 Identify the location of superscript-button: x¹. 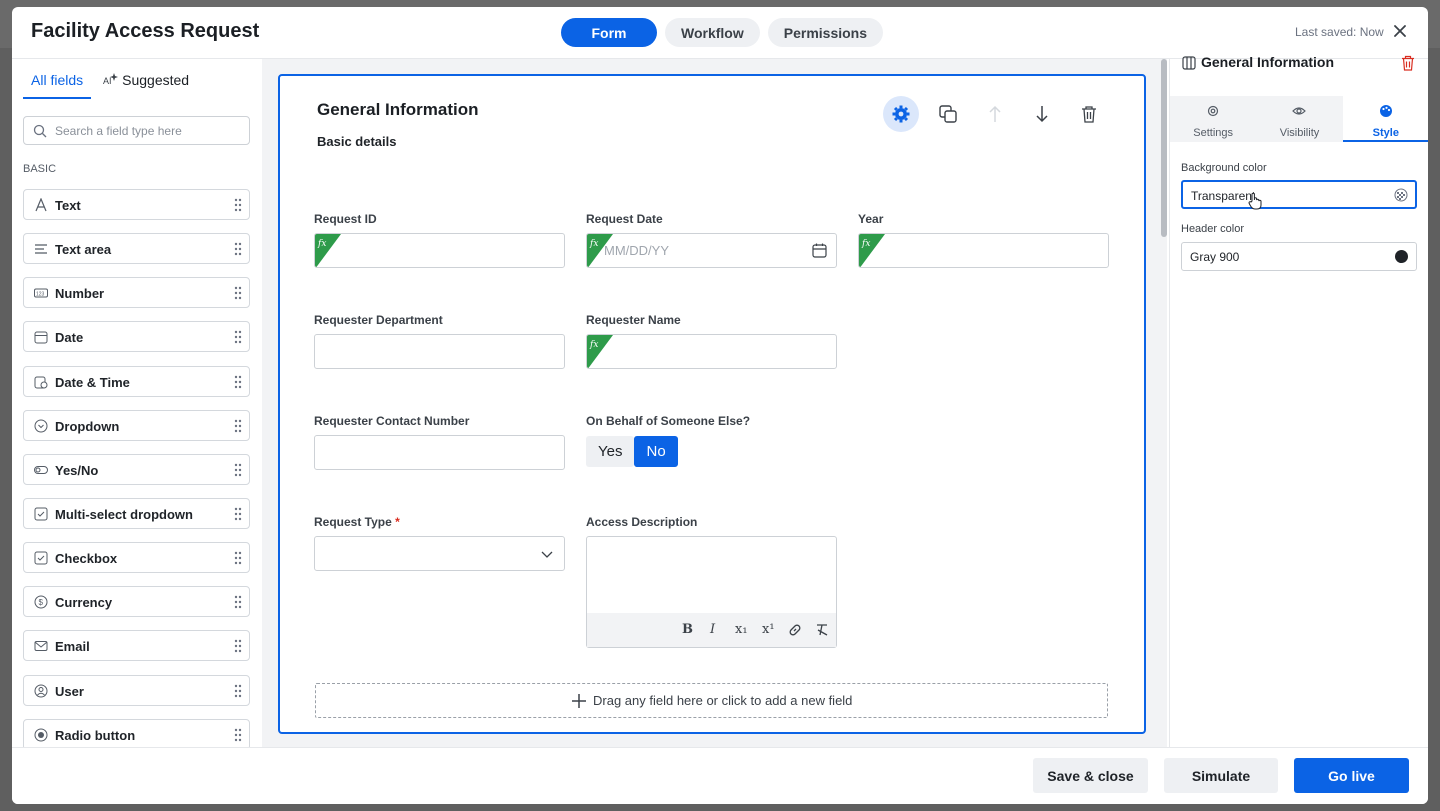
(768, 629).